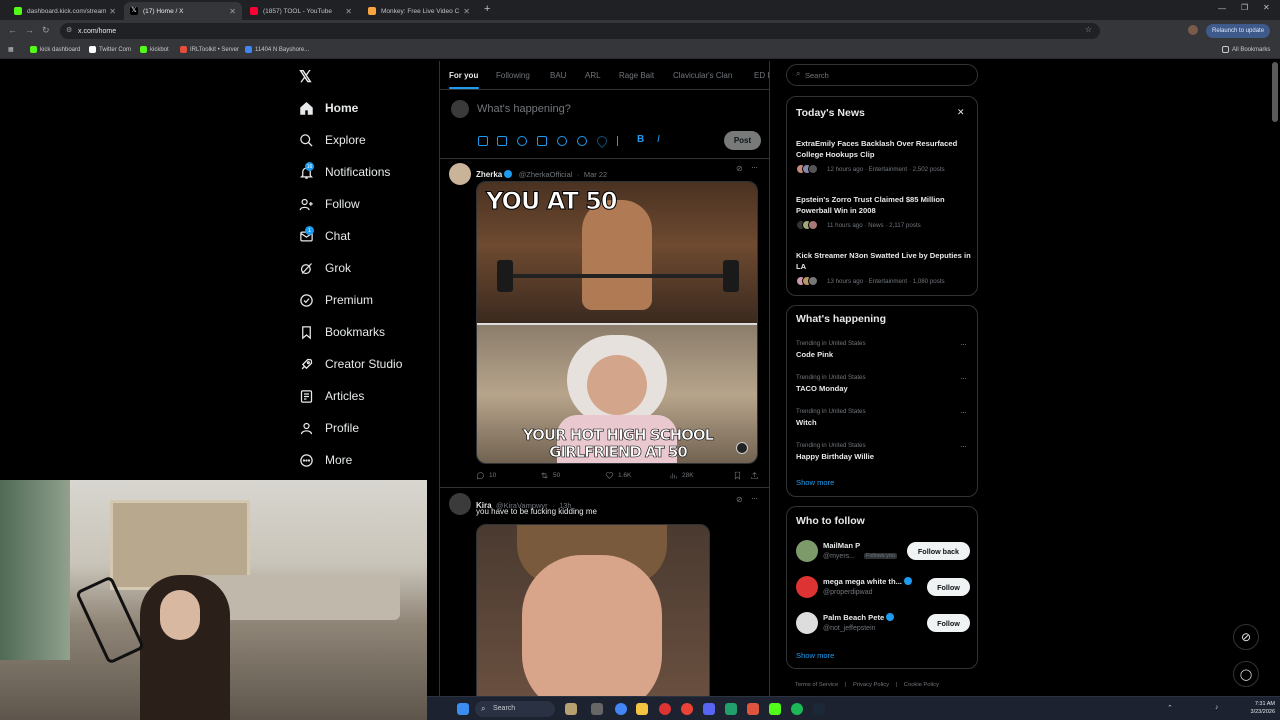  I want to click on post-button: Post, so click(742, 140).